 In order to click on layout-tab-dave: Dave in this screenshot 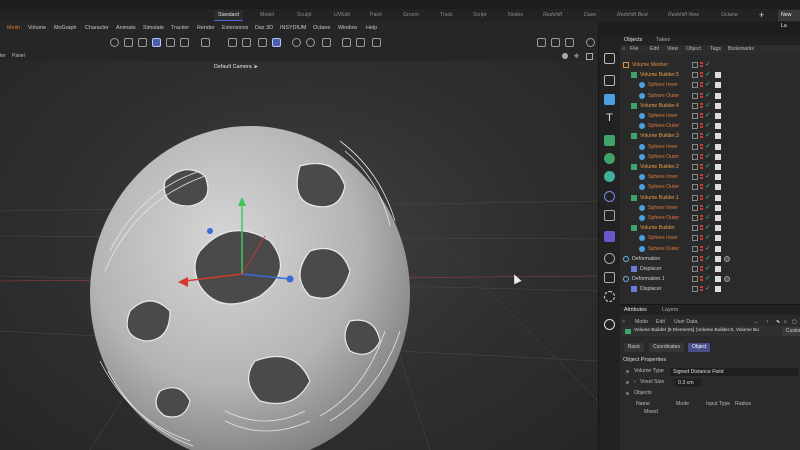, I will do `click(590, 15)`.